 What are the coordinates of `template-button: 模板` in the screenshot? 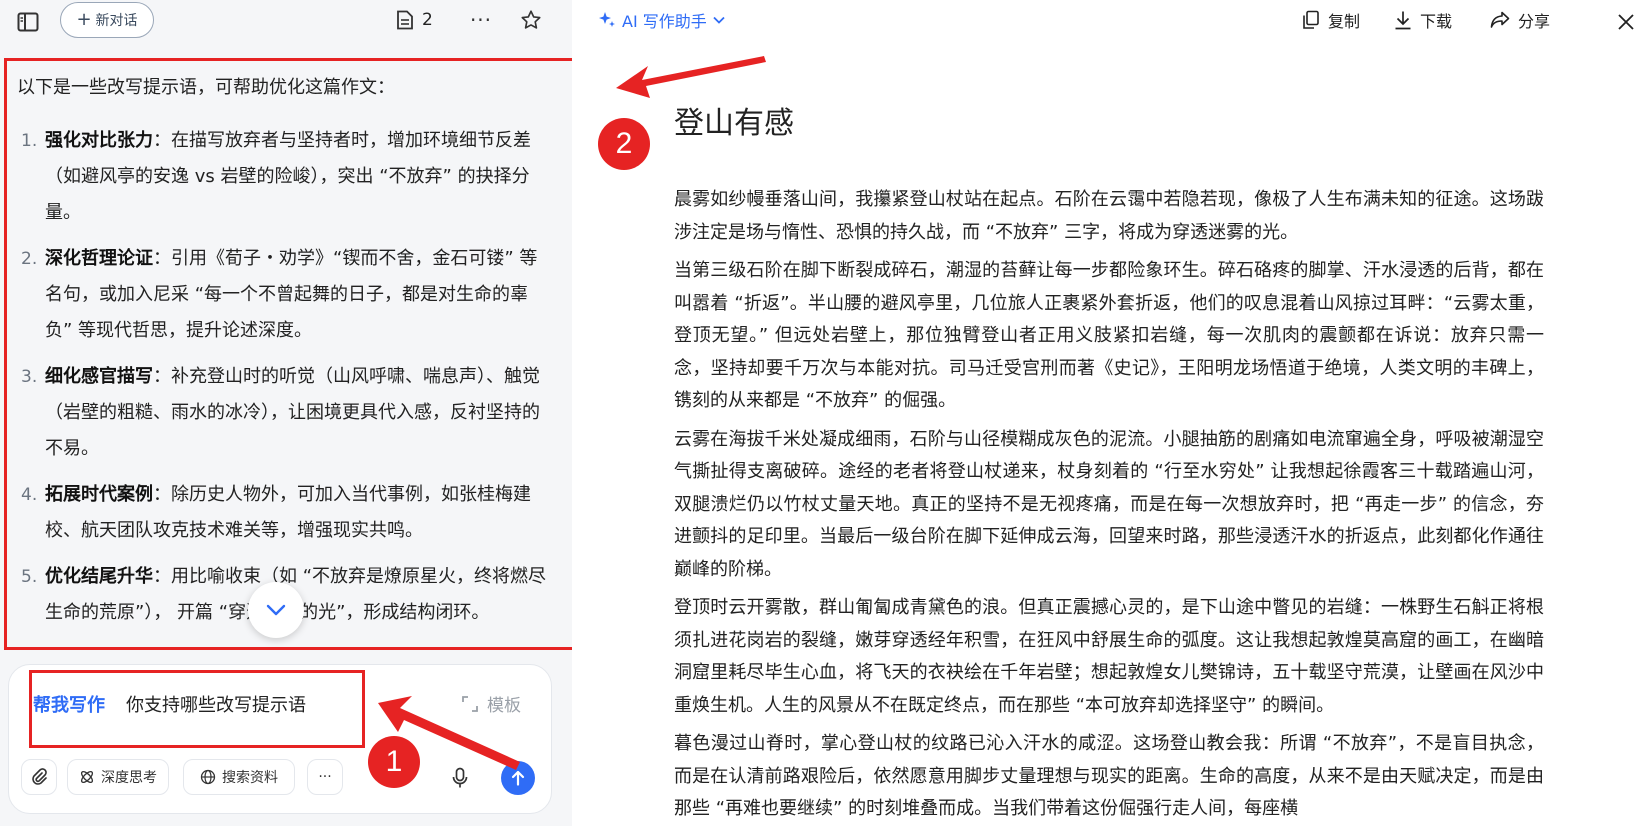 It's located at (491, 703).